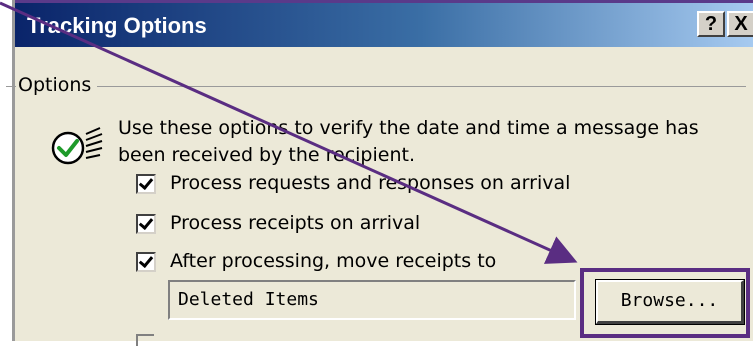 The height and width of the screenshot is (357, 753). What do you see at coordinates (740, 24) in the screenshot?
I see `close-button: X` at bounding box center [740, 24].